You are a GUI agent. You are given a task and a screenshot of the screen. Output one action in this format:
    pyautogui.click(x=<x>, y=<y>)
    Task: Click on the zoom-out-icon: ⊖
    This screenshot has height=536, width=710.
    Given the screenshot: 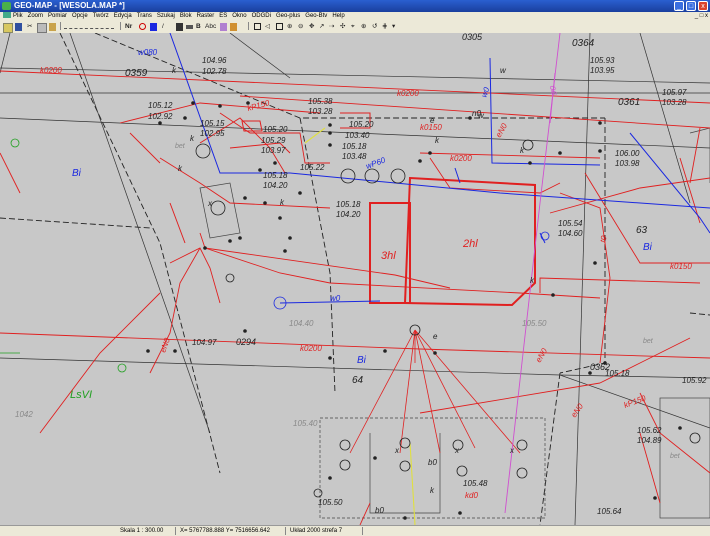 What is the action you would take?
    pyautogui.click(x=300, y=27)
    